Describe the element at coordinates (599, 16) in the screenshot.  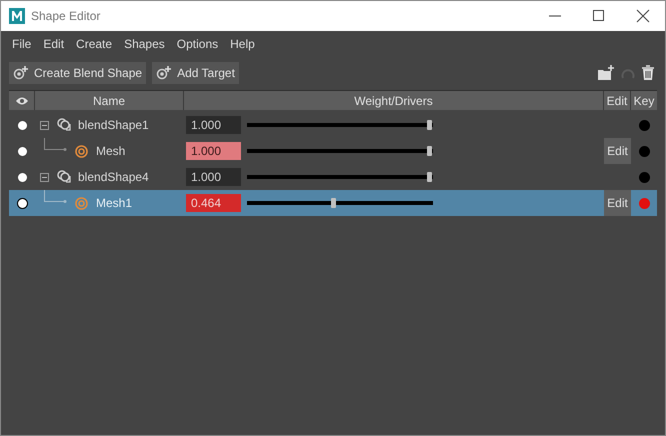
I see `maximize-icon` at that location.